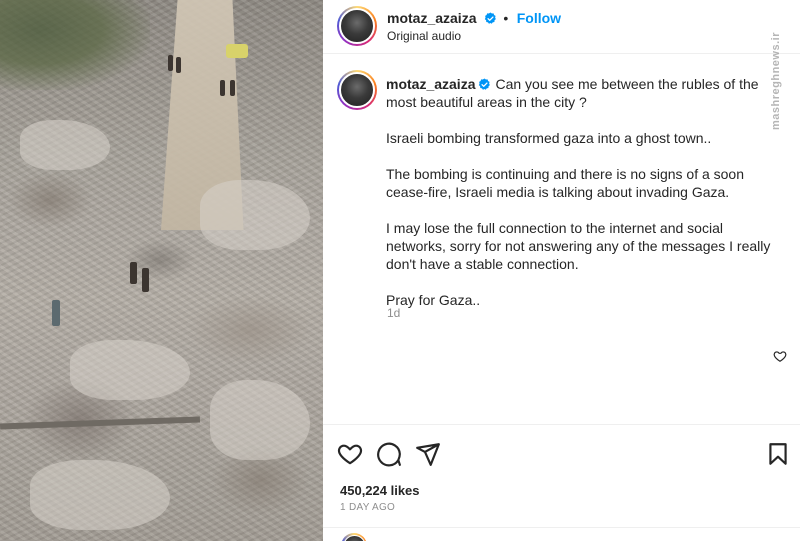 This screenshot has width=800, height=541. I want to click on heart-icon, so click(350, 454).